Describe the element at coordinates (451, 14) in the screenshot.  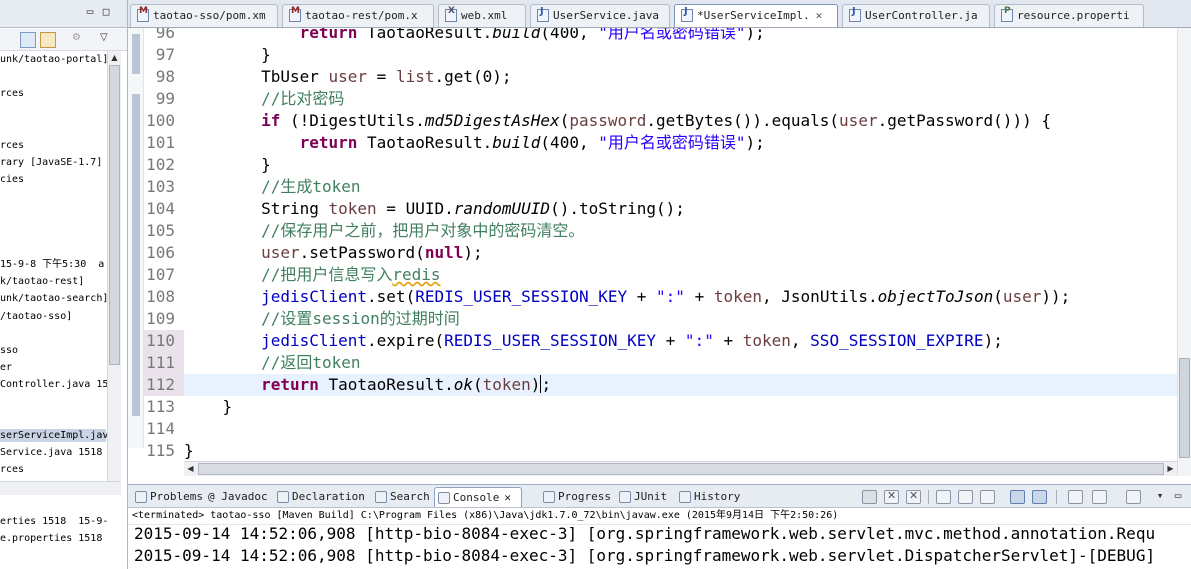
I see `xml-file-icon` at that location.